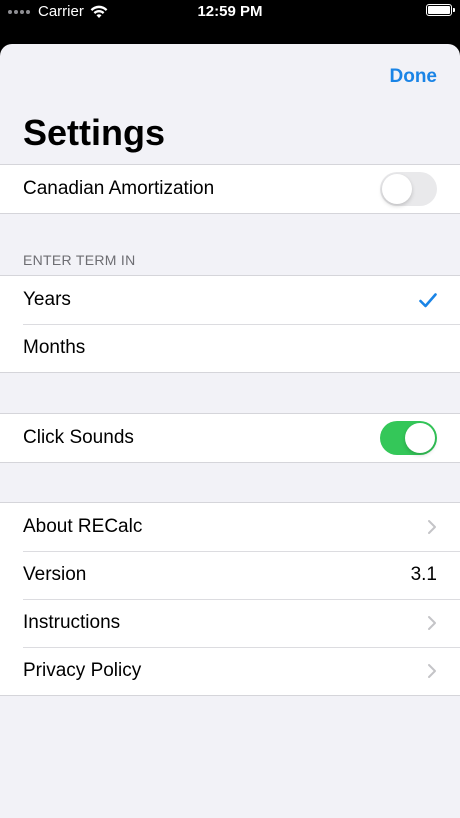 Image resolution: width=460 pixels, height=818 pixels. Describe the element at coordinates (230, 348) in the screenshot. I see `term-option-months: Months` at that location.